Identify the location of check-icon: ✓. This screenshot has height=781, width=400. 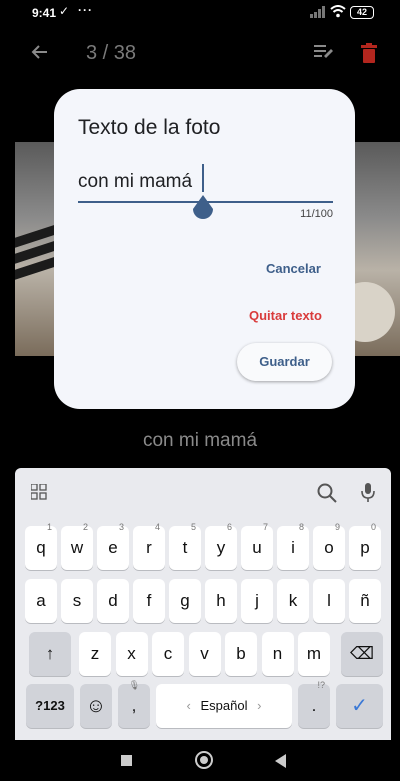
(64, 11).